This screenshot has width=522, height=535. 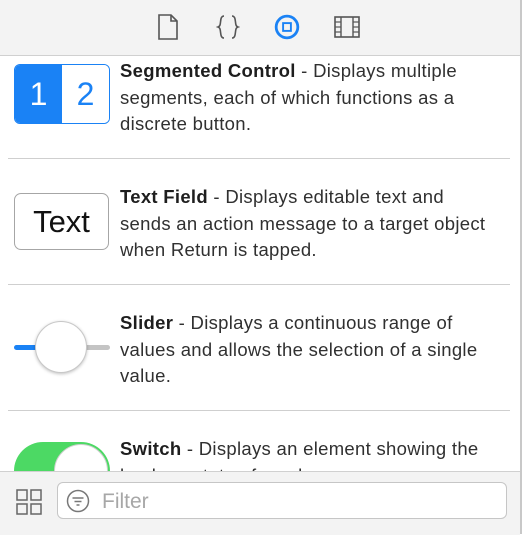 I want to click on text-field-preview: Text, so click(x=61, y=221).